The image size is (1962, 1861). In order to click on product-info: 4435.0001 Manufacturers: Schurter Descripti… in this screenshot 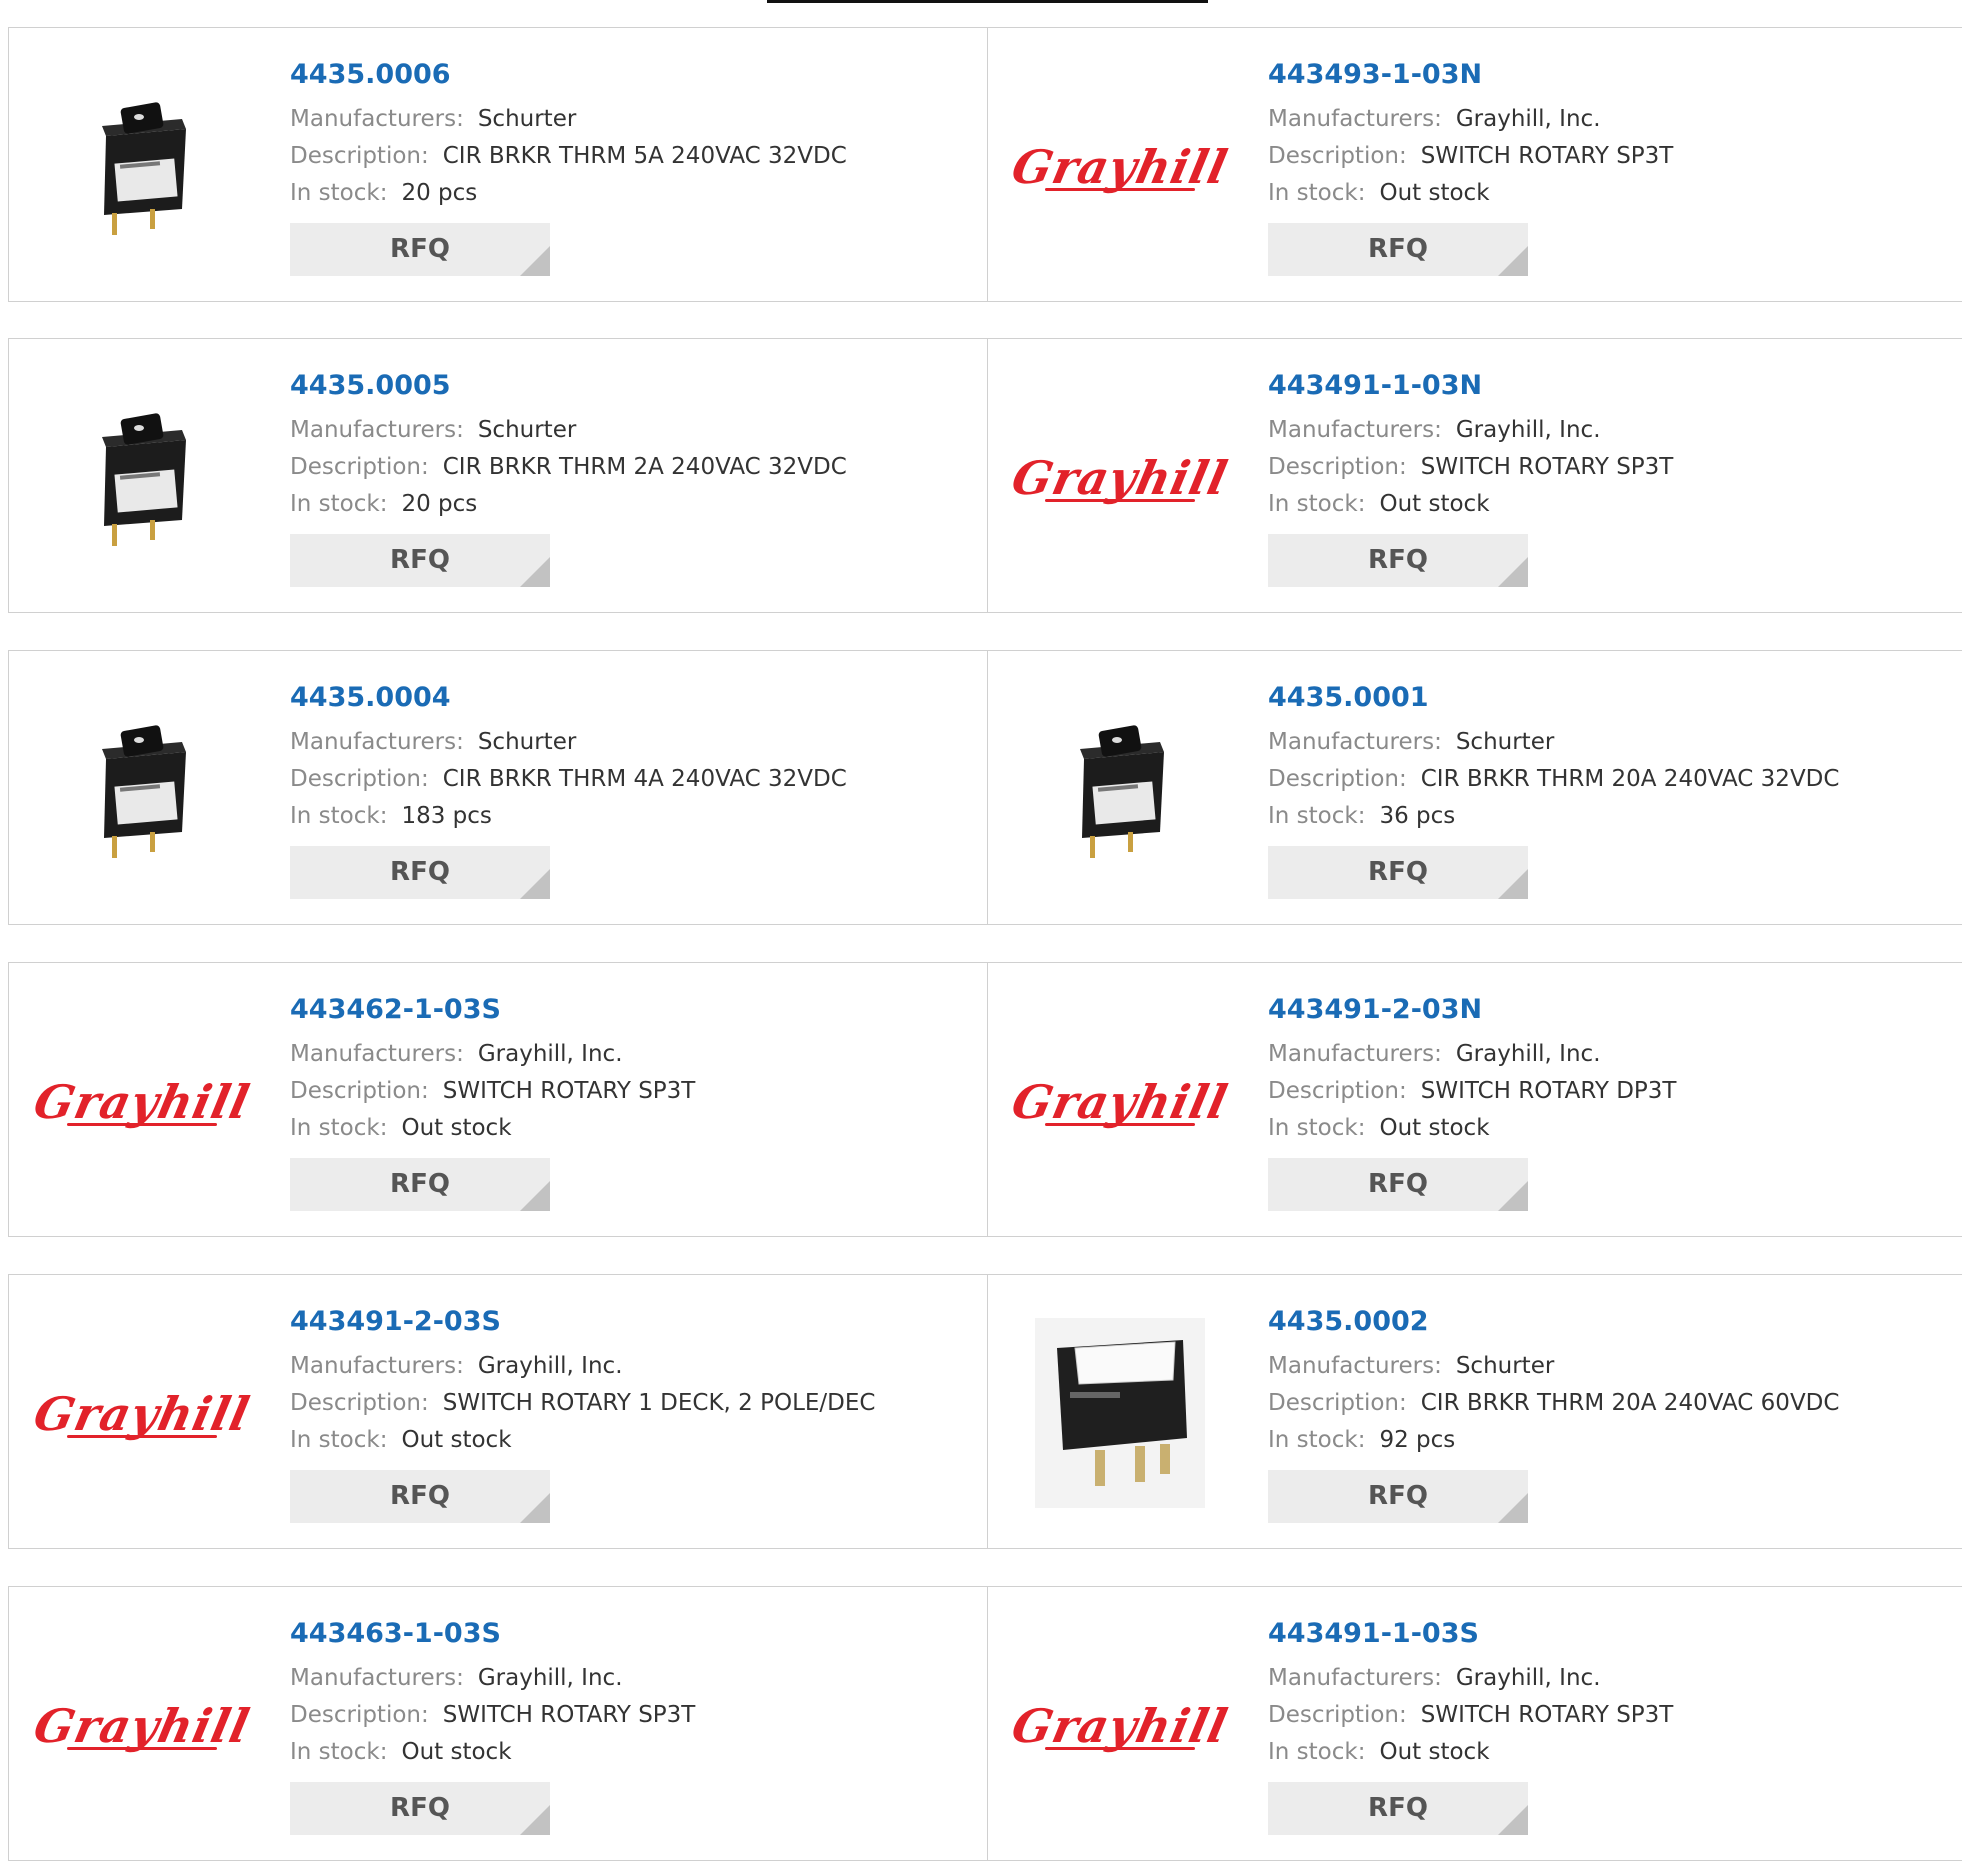, I will do `click(1605, 790)`.